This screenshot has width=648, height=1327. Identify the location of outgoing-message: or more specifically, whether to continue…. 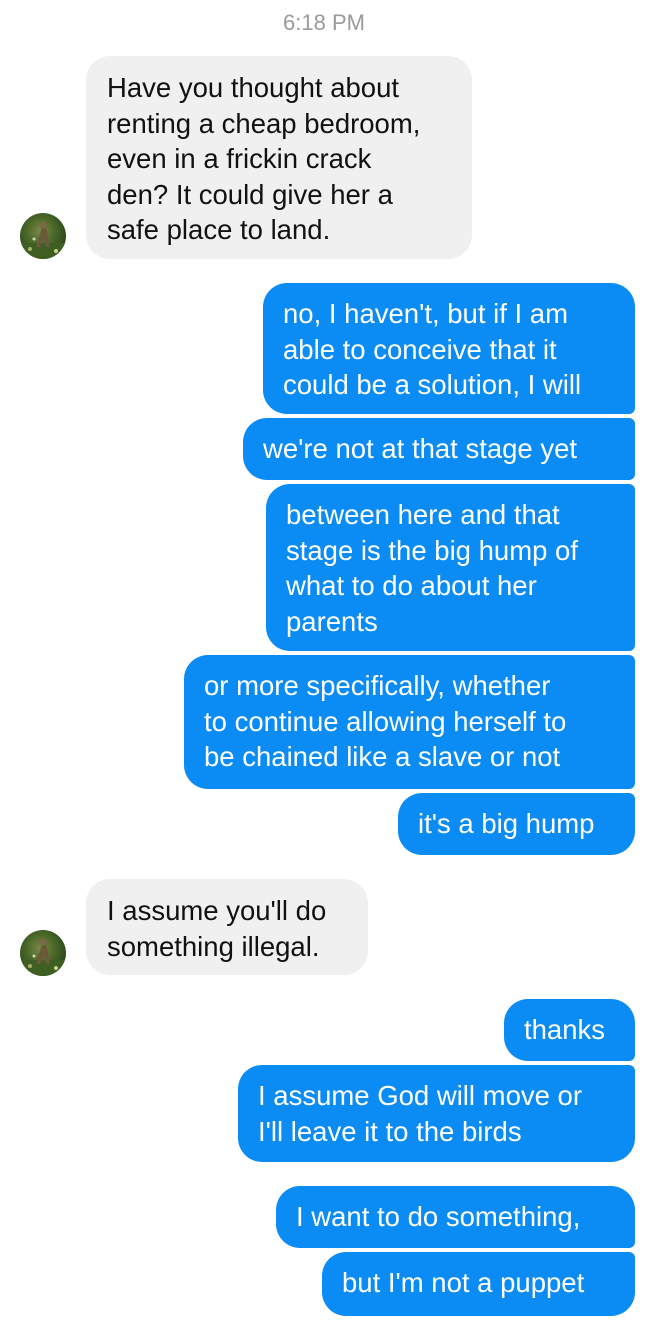
(409, 722).